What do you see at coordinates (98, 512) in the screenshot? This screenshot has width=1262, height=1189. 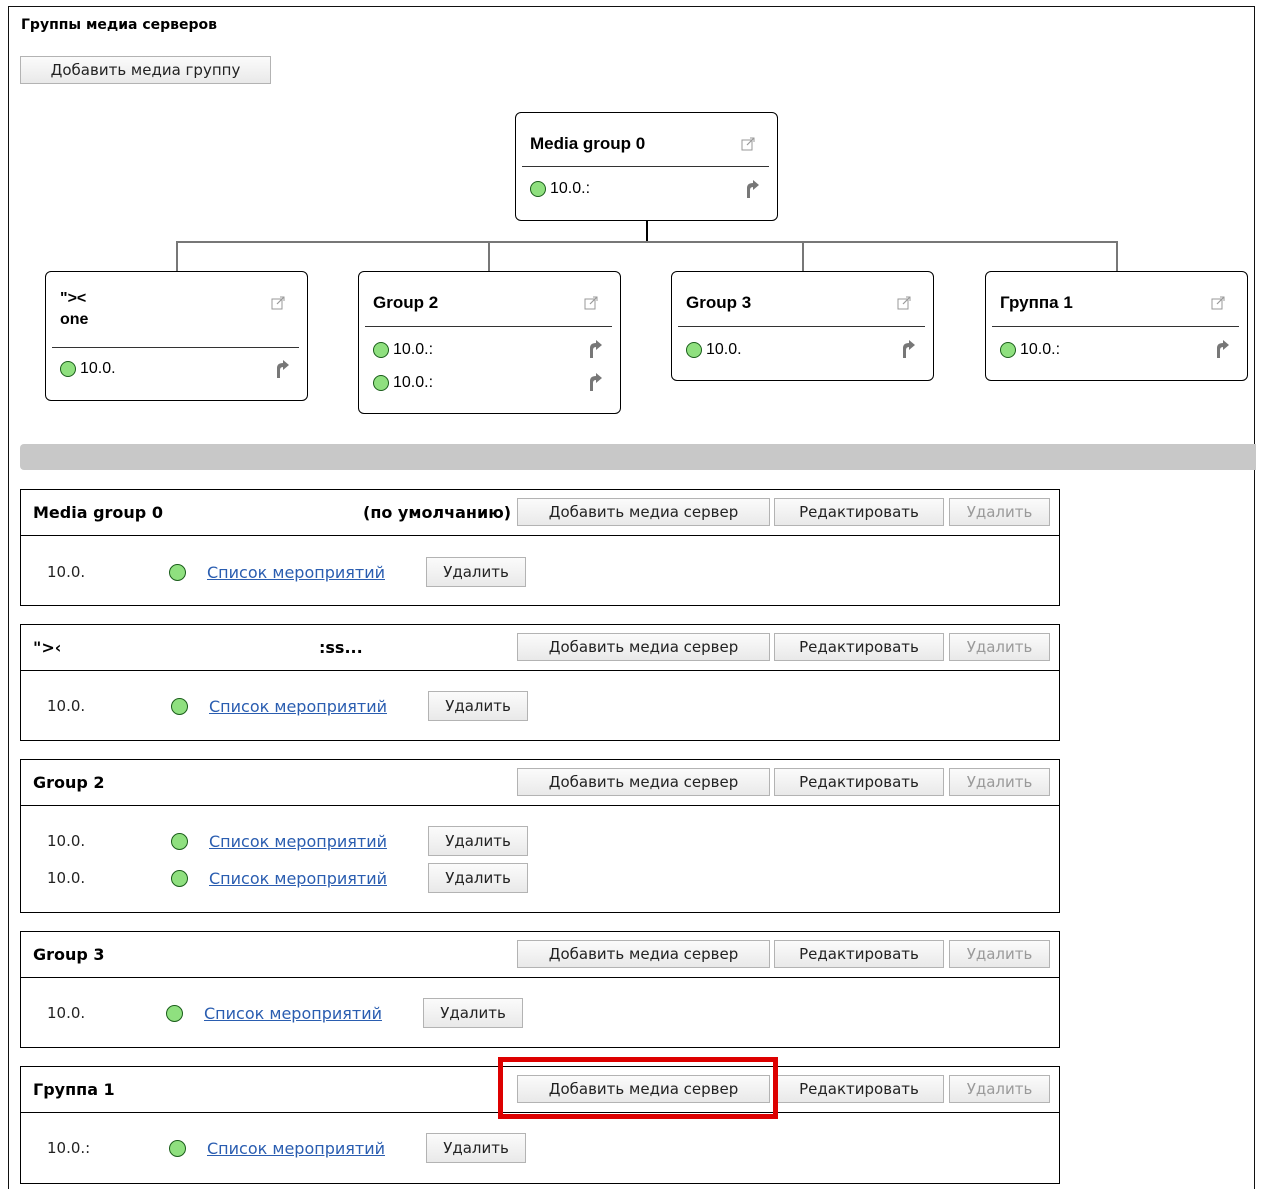 I see `group-name: Media group 0` at bounding box center [98, 512].